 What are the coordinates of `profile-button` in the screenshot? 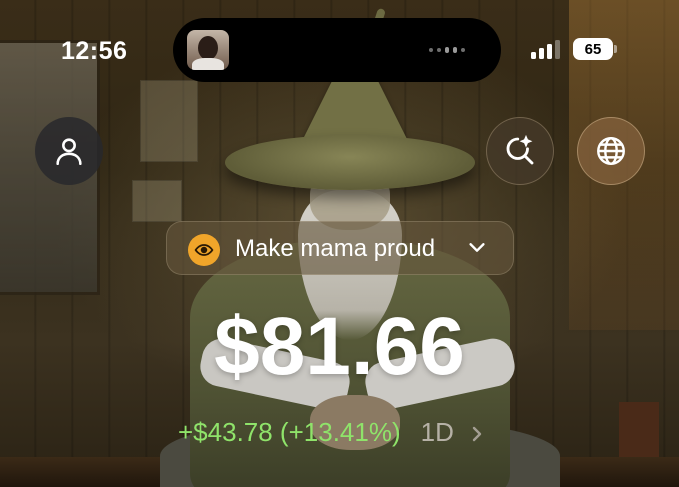 It's located at (69, 151).